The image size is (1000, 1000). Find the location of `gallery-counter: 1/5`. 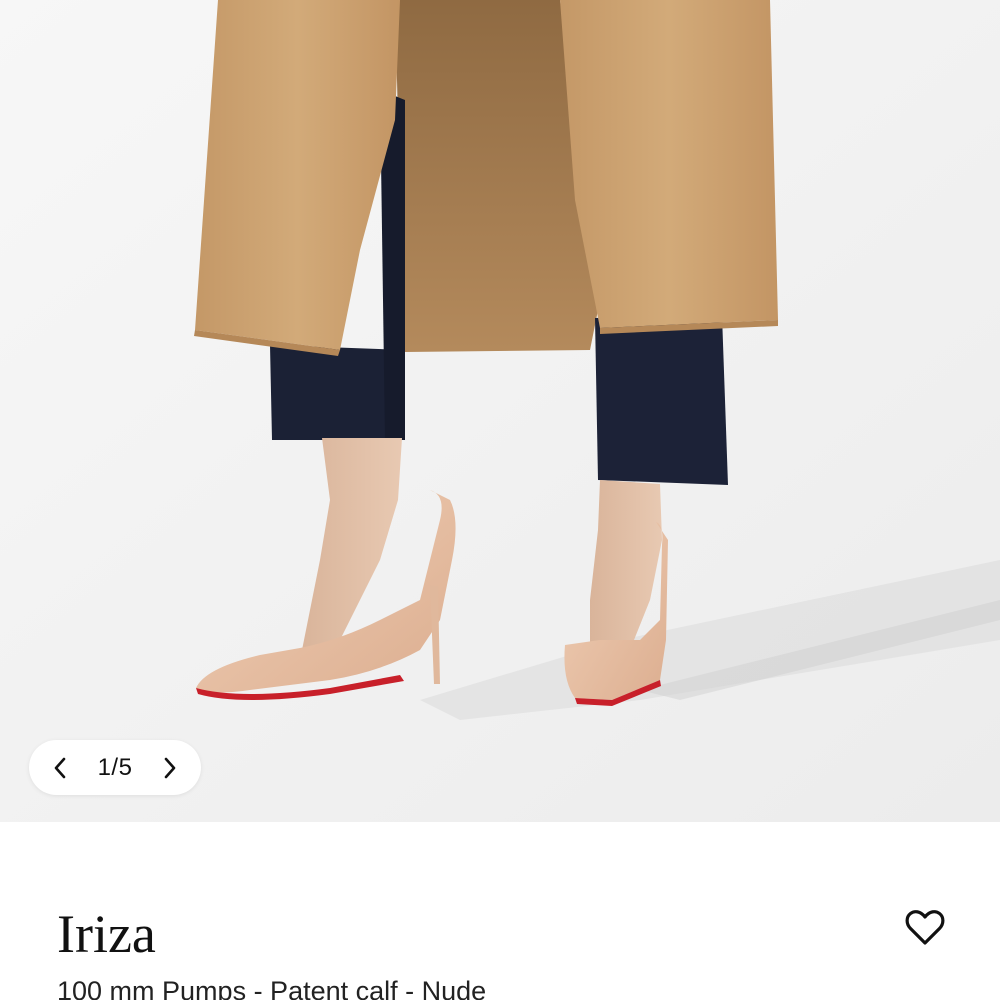

gallery-counter: 1/5 is located at coordinates (115, 767).